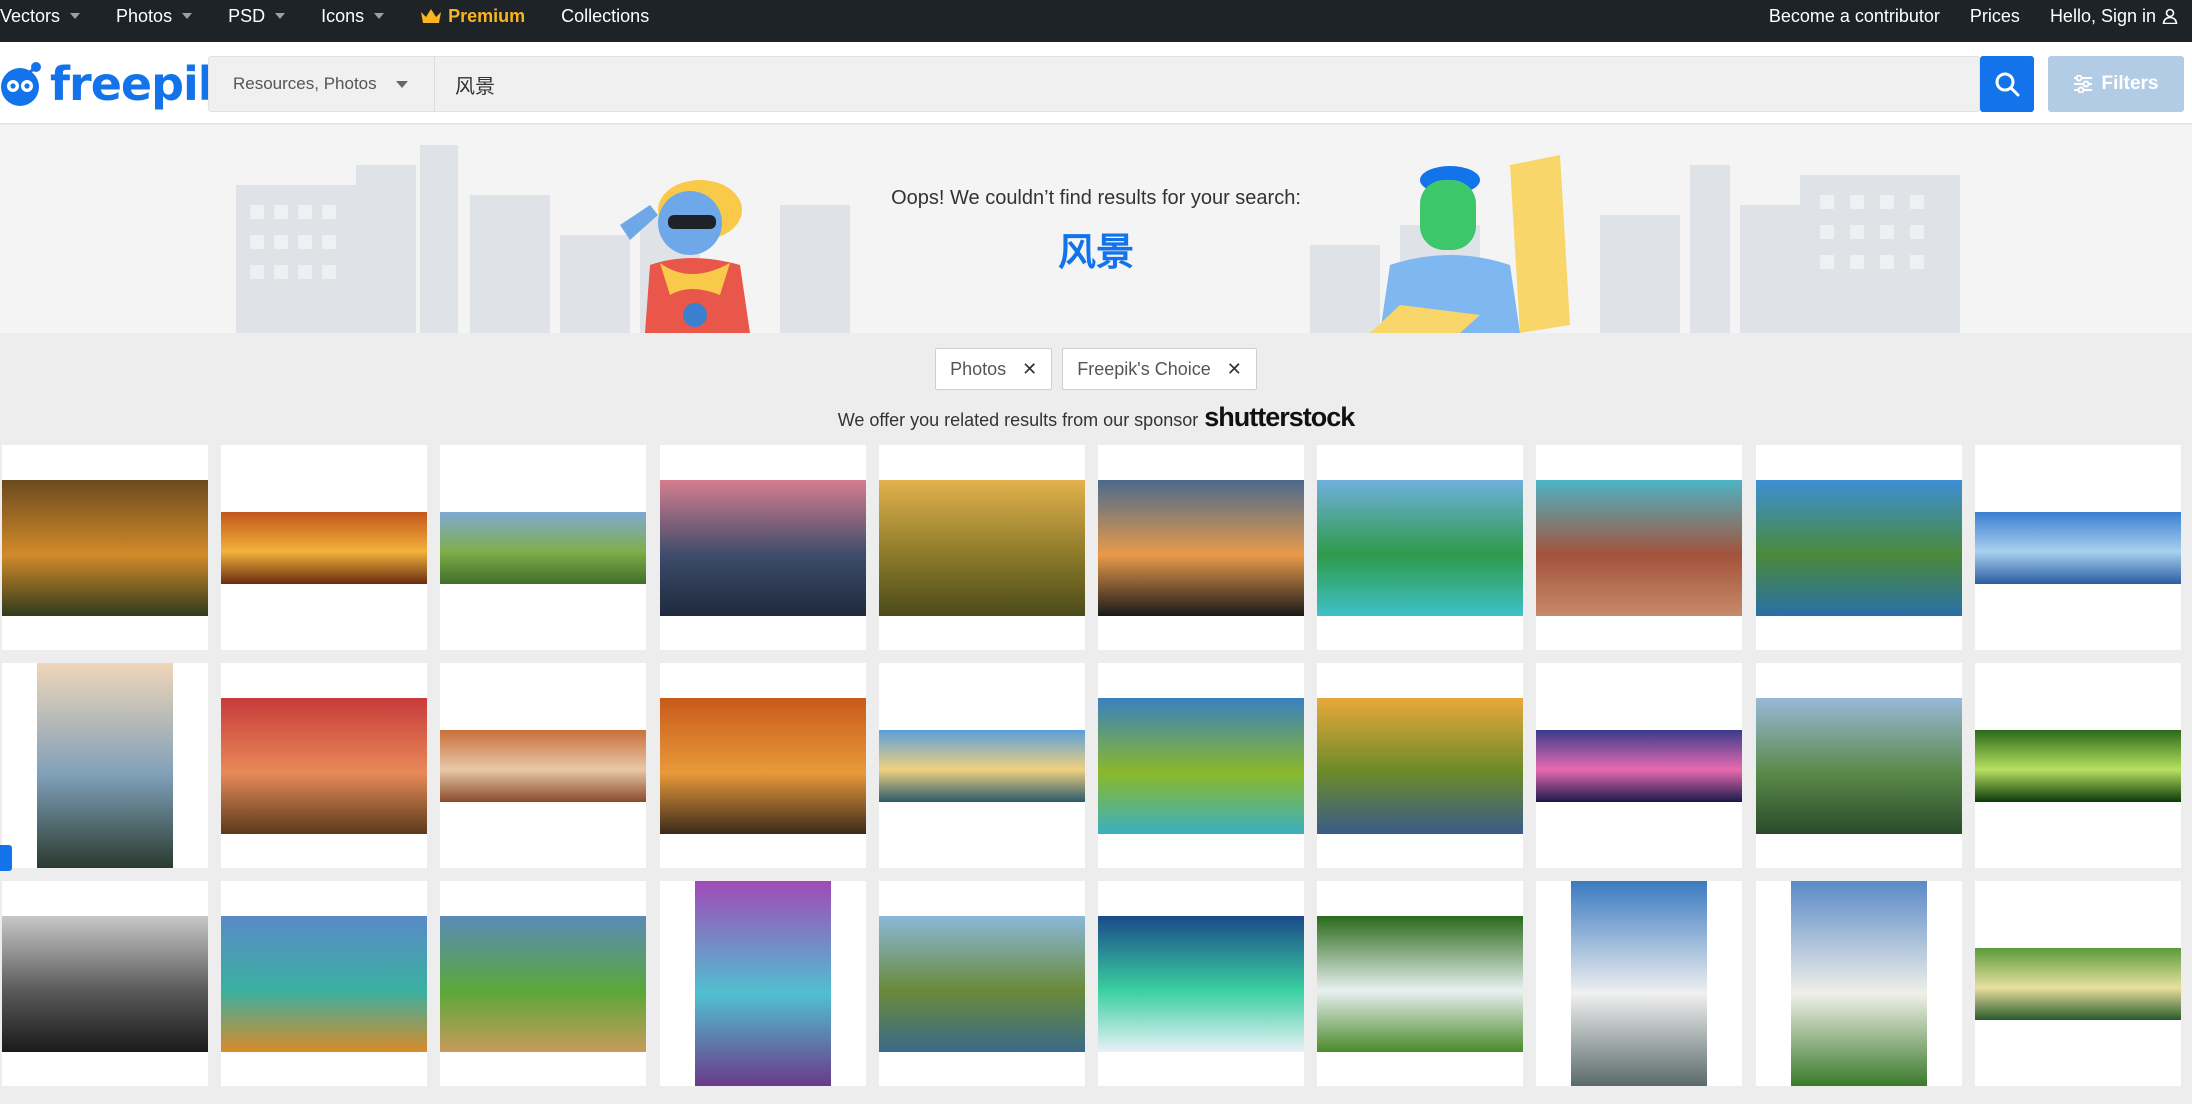 The height and width of the screenshot is (1104, 2192). I want to click on nav-vectors: Vectors, so click(40, 16).